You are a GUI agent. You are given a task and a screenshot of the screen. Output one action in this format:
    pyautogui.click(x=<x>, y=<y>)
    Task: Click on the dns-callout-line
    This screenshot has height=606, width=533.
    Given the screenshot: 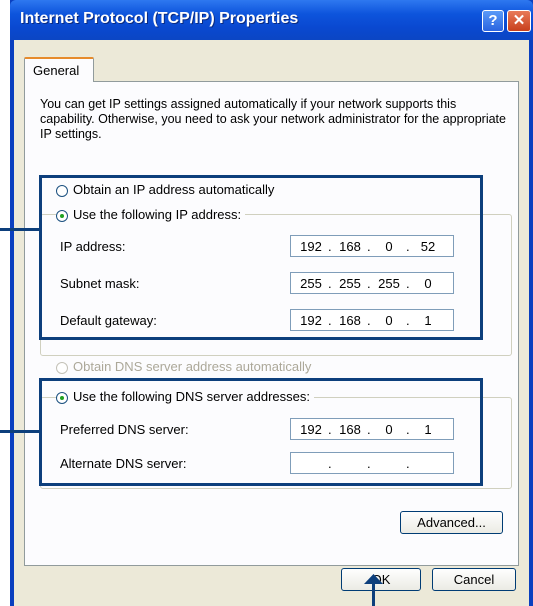 What is the action you would take?
    pyautogui.click(x=20, y=431)
    